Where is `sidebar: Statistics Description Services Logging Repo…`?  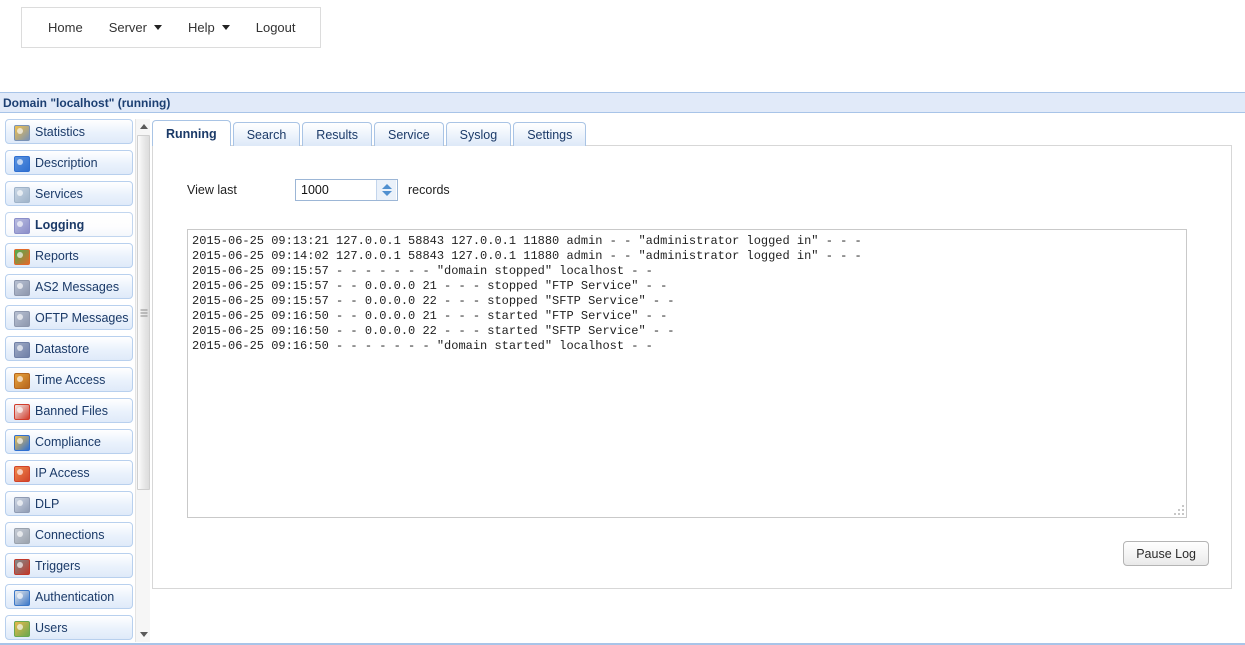
sidebar: Statistics Description Services Logging Repo… is located at coordinates (75, 380).